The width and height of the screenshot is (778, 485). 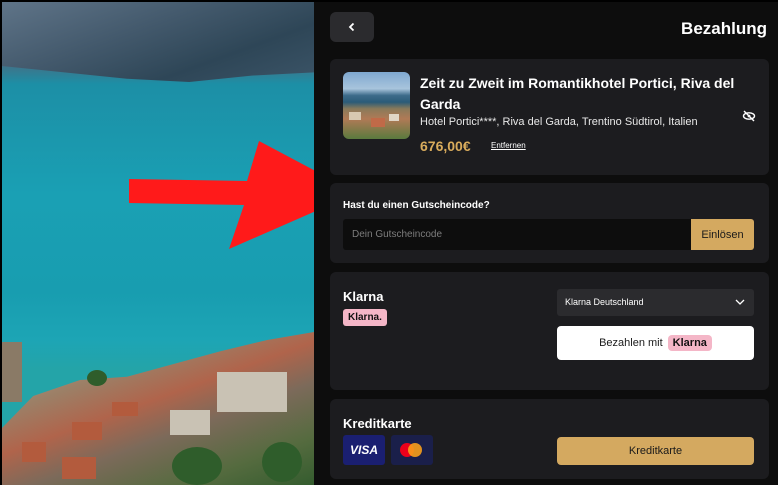 What do you see at coordinates (549, 439) in the screenshot?
I see `creditcard-payment-card: Kreditkarte VISA Kreditkarte` at bounding box center [549, 439].